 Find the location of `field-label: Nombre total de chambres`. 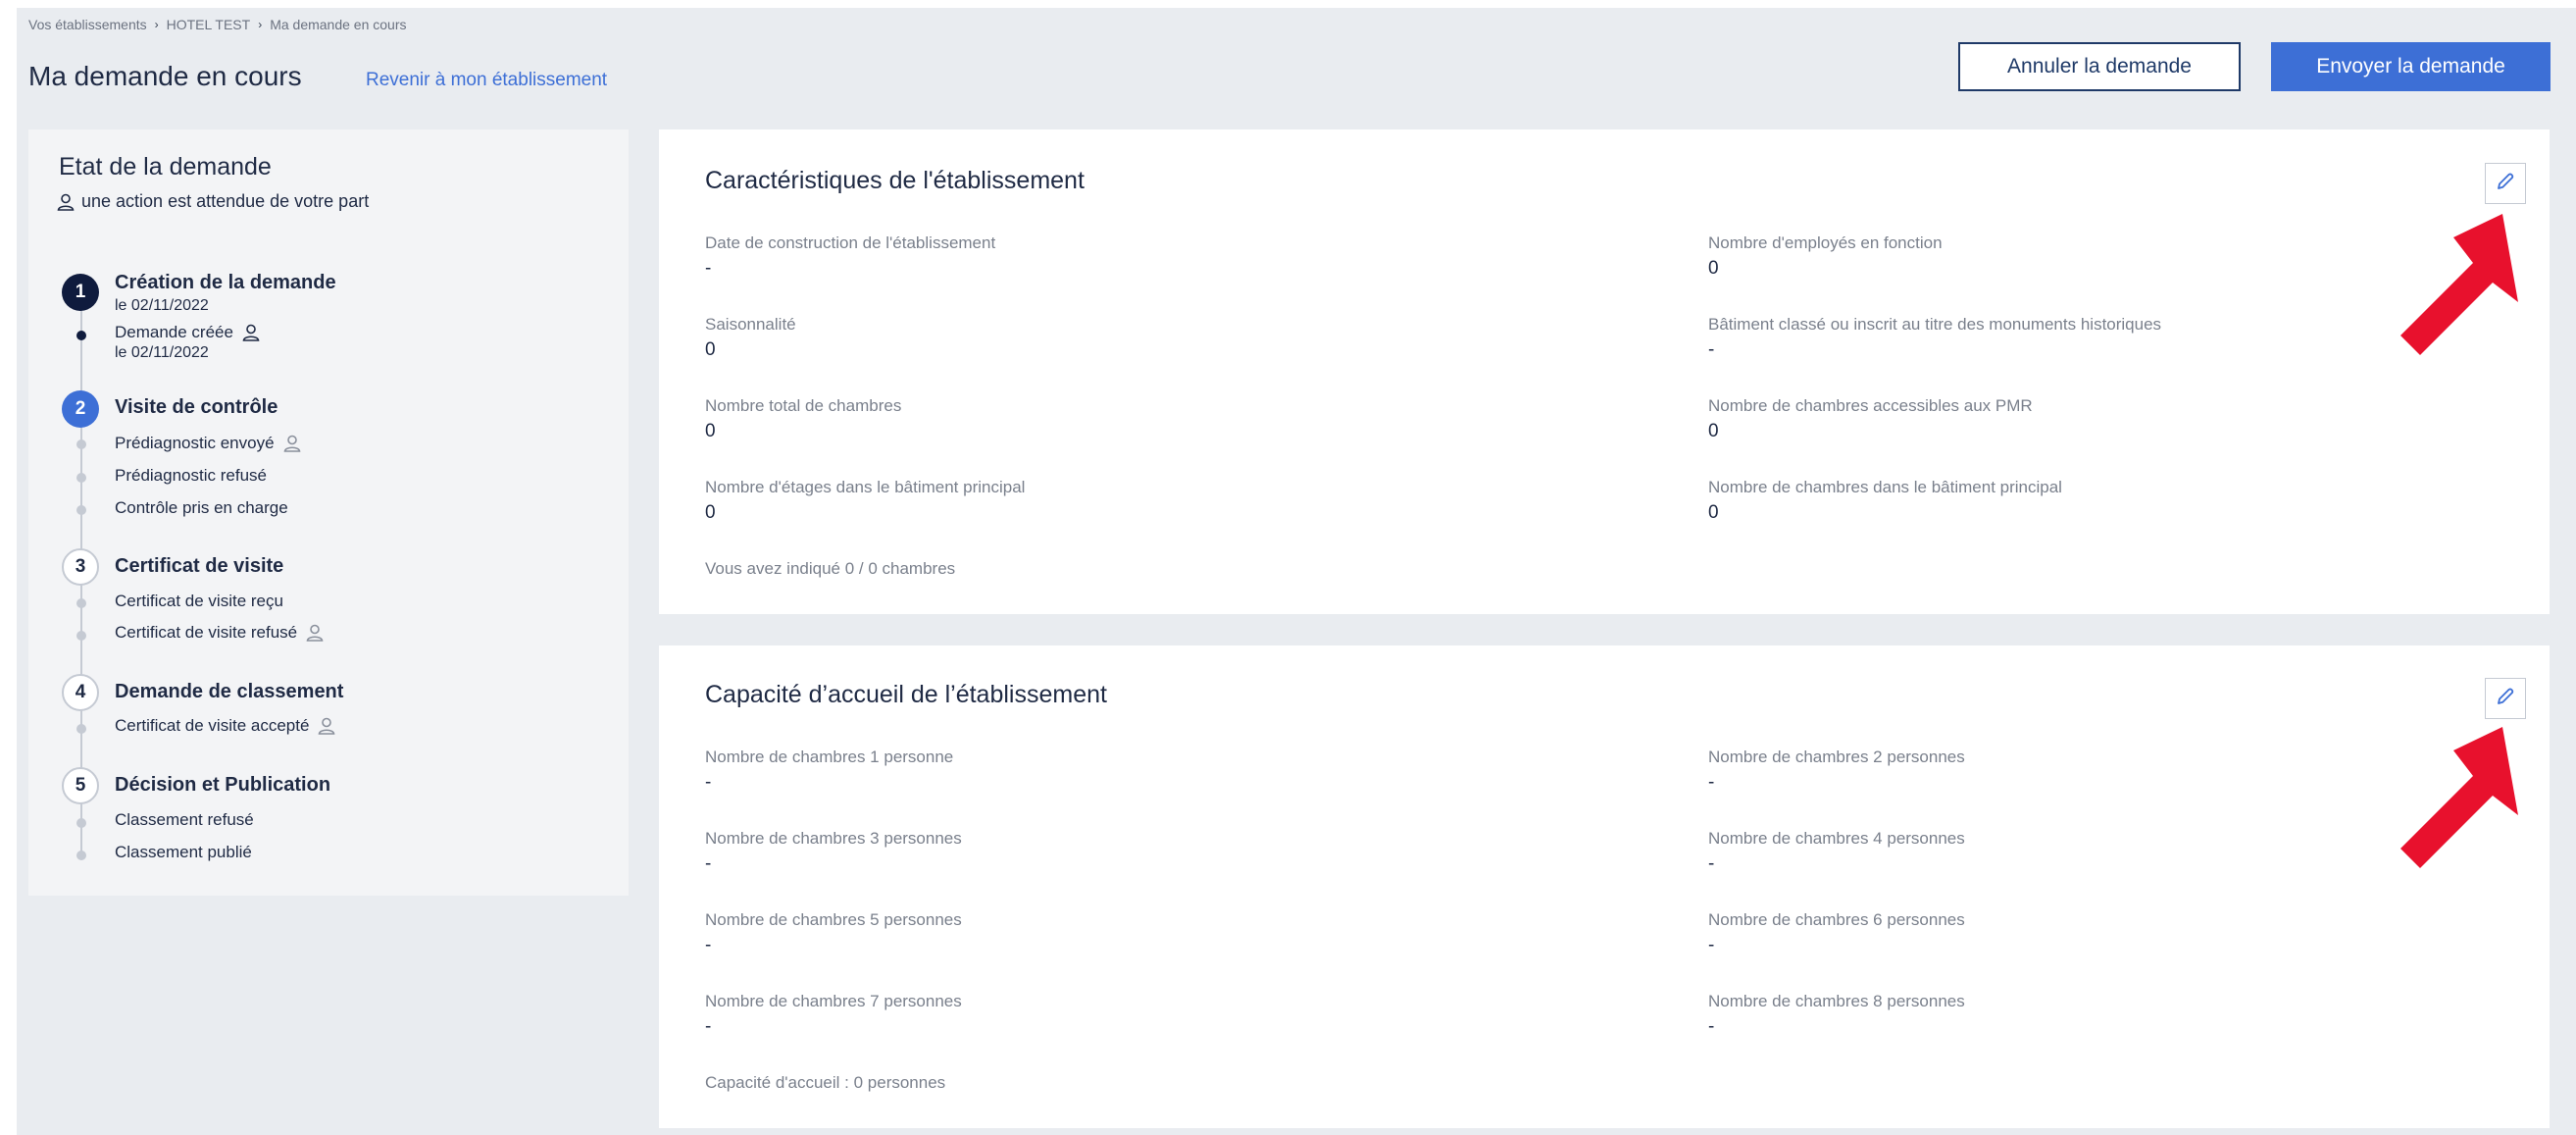

field-label: Nombre total de chambres is located at coordinates (804, 406).